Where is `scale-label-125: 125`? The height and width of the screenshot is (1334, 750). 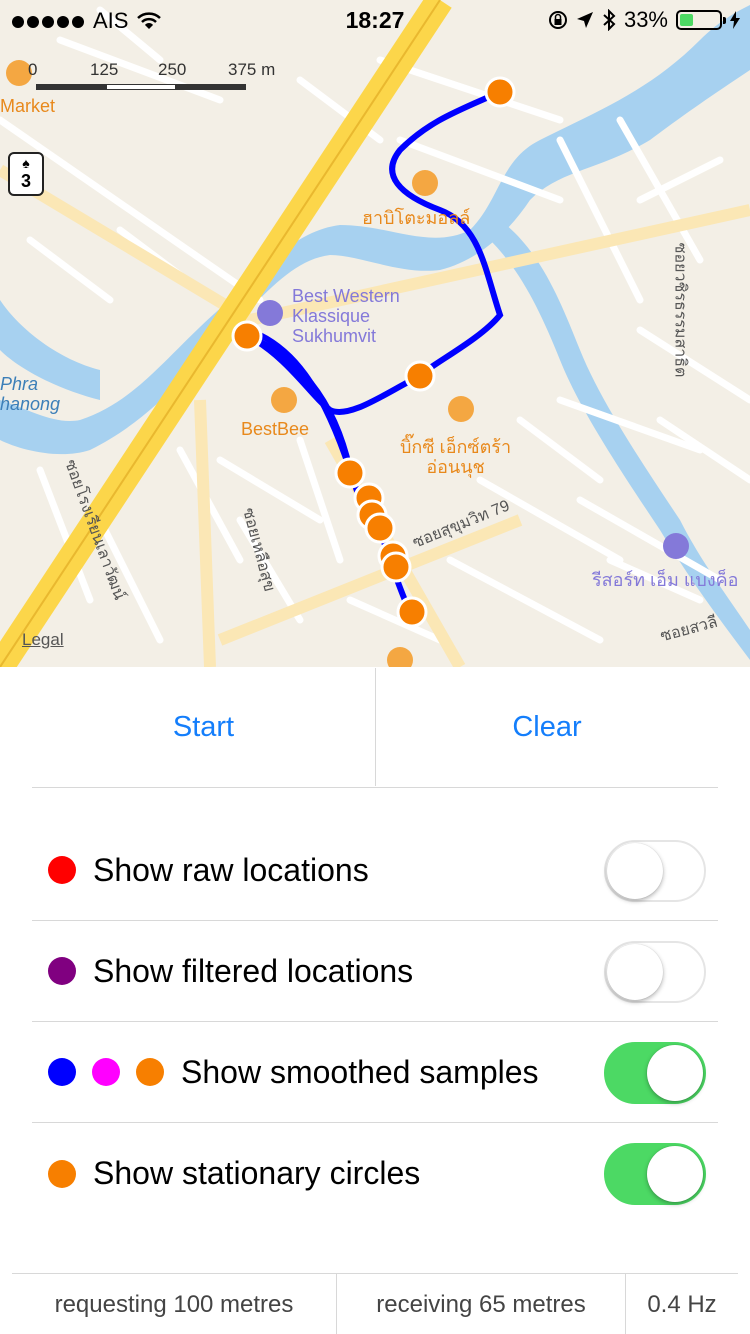 scale-label-125: 125 is located at coordinates (104, 69).